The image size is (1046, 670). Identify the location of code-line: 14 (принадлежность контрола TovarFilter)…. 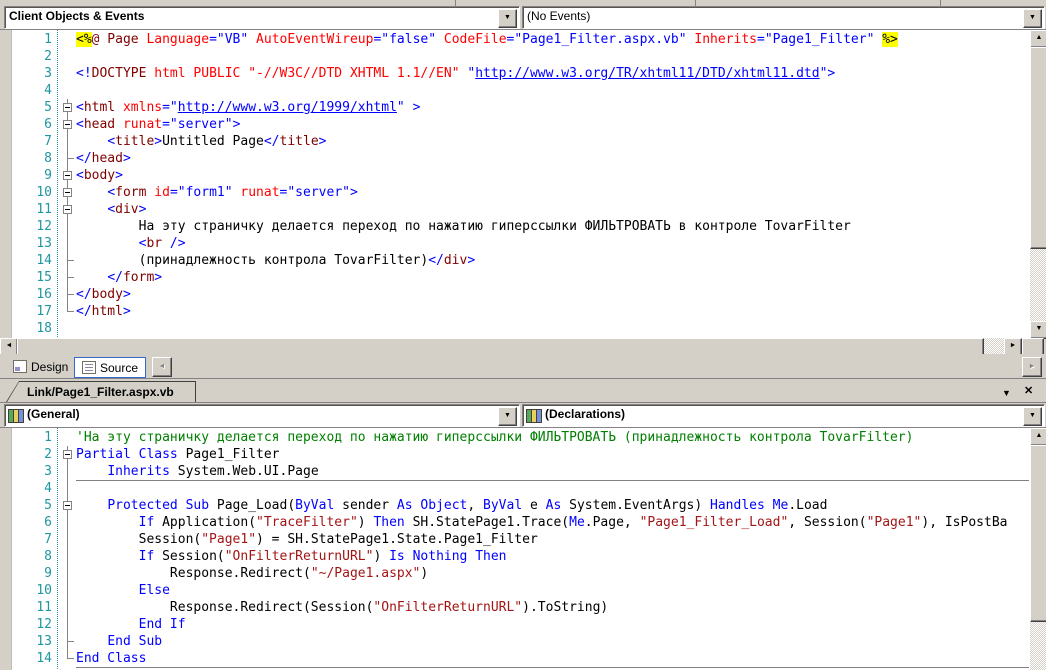
(514, 260).